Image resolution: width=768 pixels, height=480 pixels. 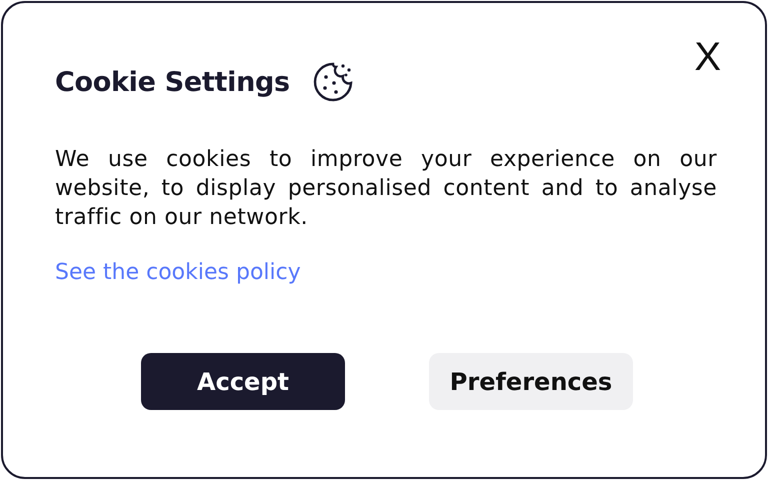 What do you see at coordinates (531, 381) in the screenshot?
I see `preferences-button: Preferences` at bounding box center [531, 381].